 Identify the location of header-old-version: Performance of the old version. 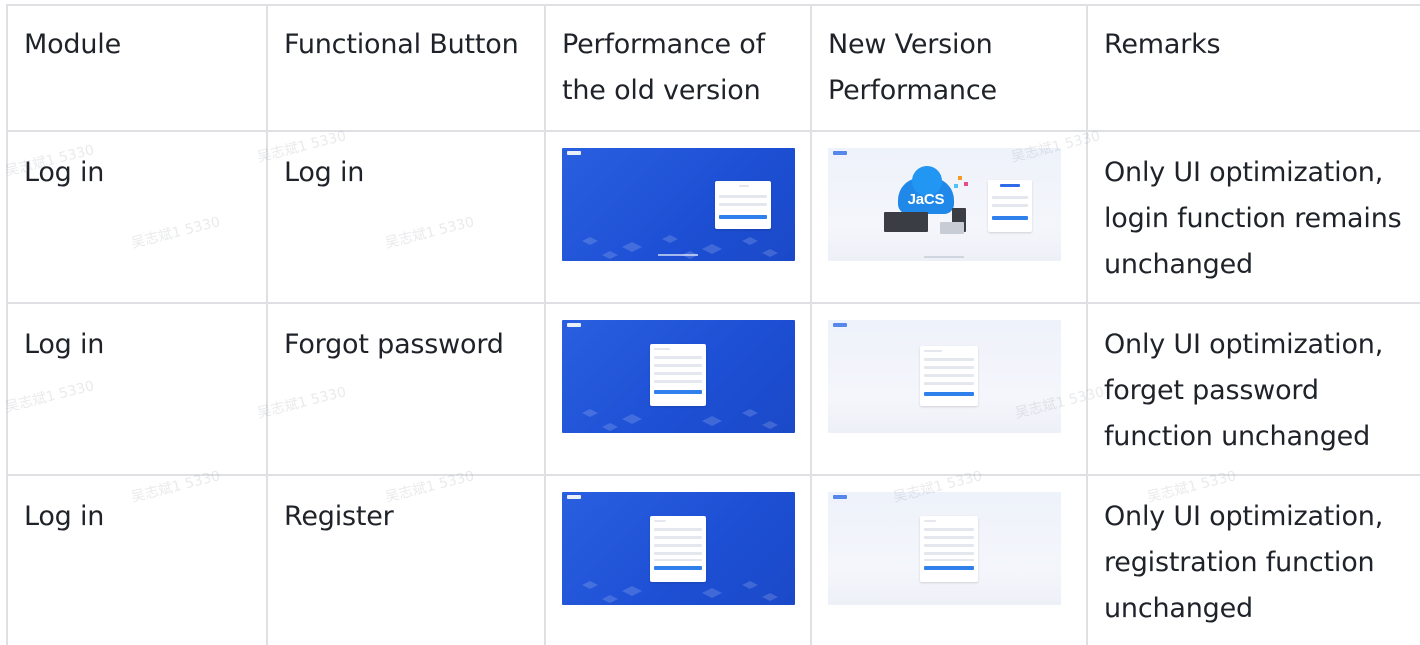
(678, 68).